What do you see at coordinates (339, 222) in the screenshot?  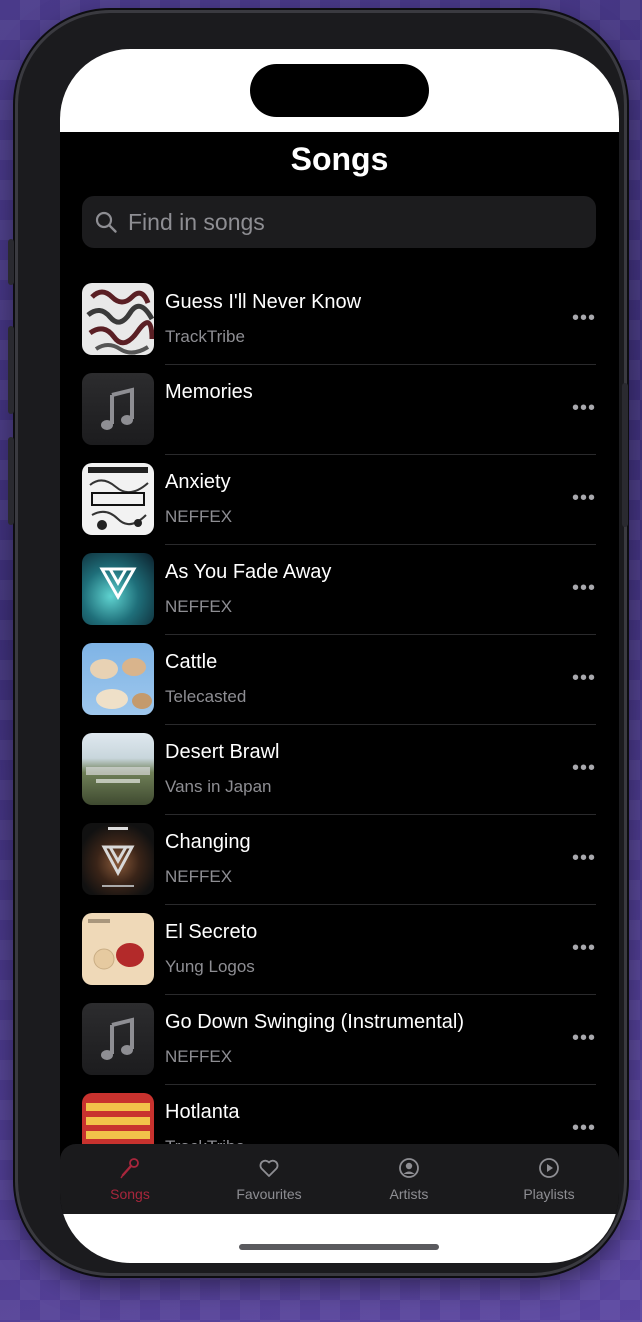 I see `search-field: Find in songs` at bounding box center [339, 222].